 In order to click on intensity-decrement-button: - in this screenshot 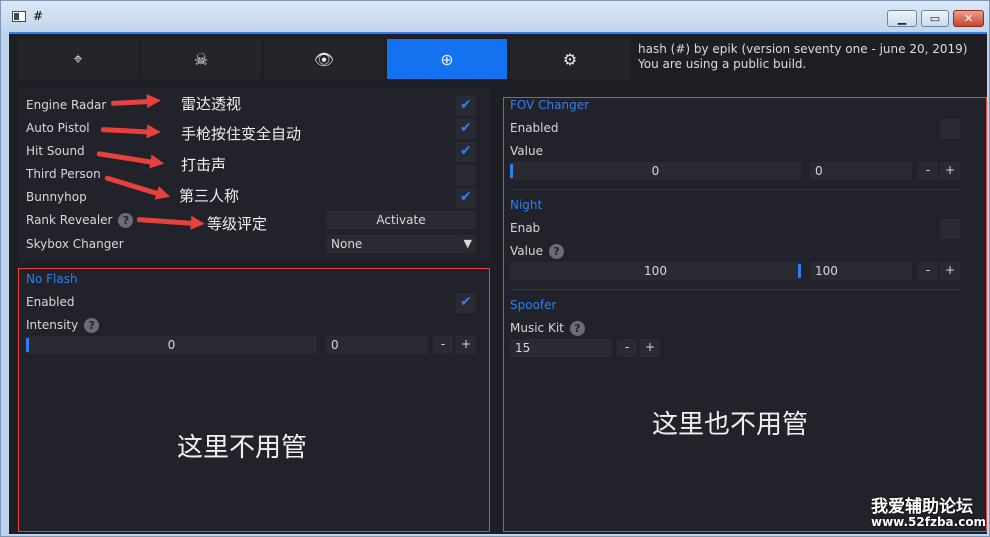, I will do `click(443, 345)`.